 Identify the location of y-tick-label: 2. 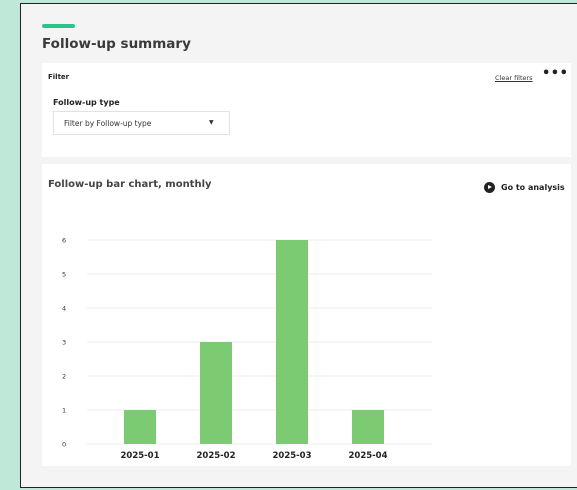
(64, 377).